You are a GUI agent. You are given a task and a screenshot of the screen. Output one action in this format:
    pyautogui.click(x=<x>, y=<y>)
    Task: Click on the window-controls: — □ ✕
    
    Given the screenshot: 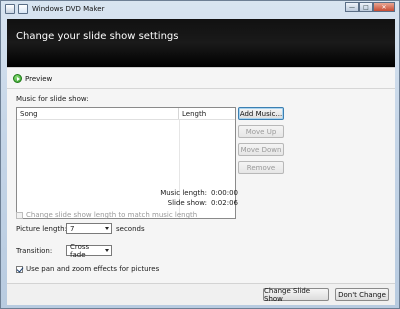 What is the action you would take?
    pyautogui.click(x=370, y=7)
    